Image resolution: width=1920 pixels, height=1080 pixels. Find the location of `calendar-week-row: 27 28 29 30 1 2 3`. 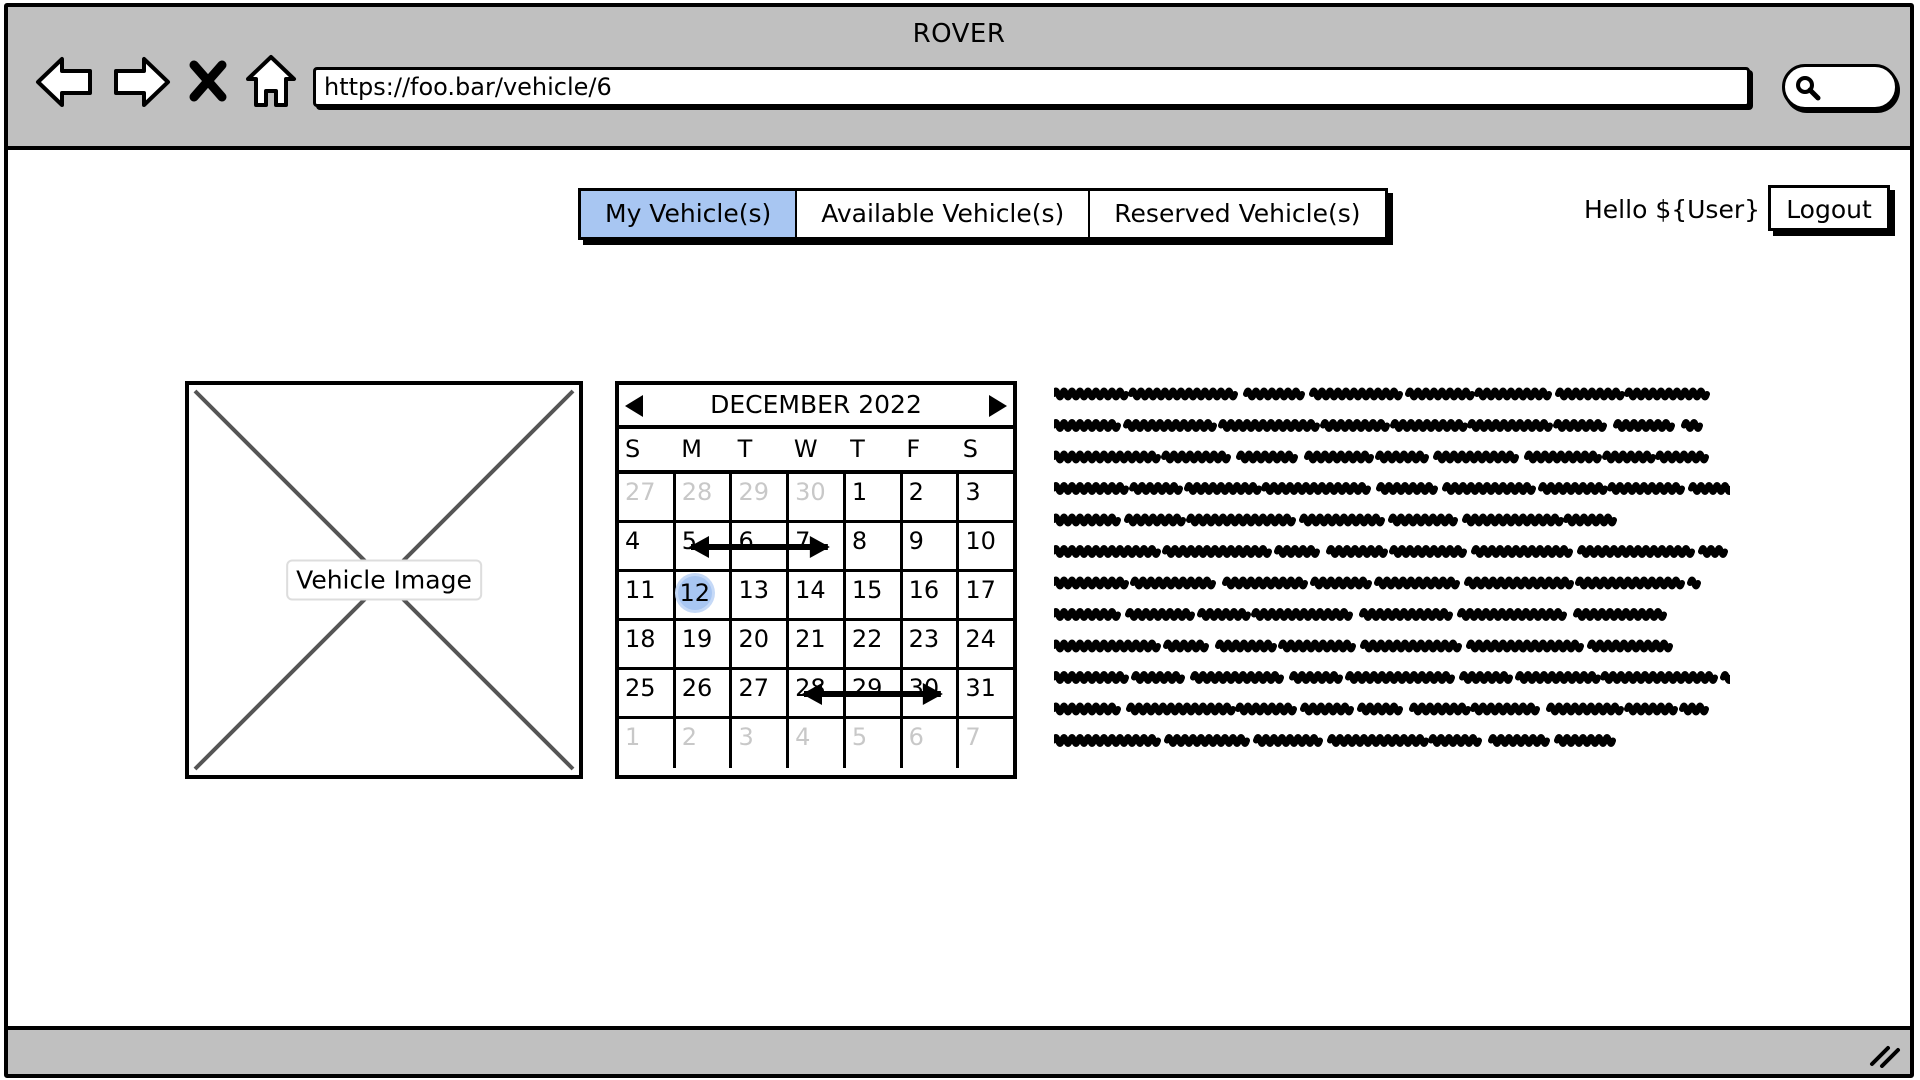

calendar-week-row: 27 28 29 30 1 2 3 is located at coordinates (816, 498).